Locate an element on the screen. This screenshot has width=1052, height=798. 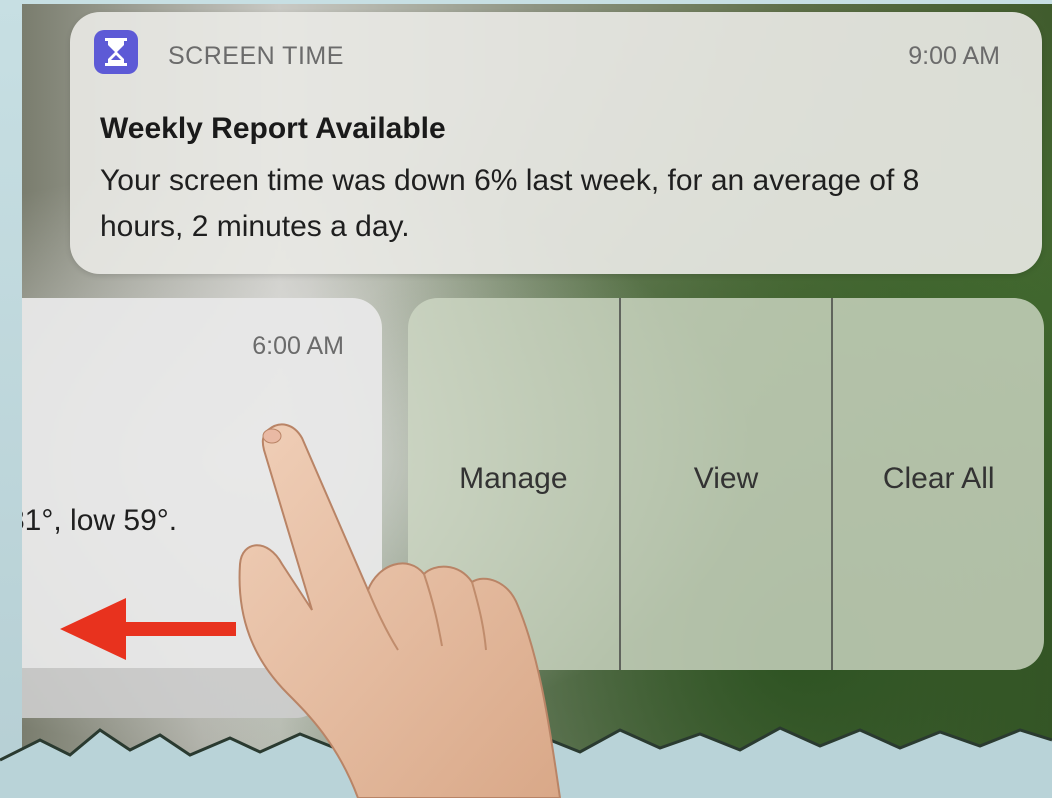
clear-all-button: Clear All is located at coordinates (938, 484).